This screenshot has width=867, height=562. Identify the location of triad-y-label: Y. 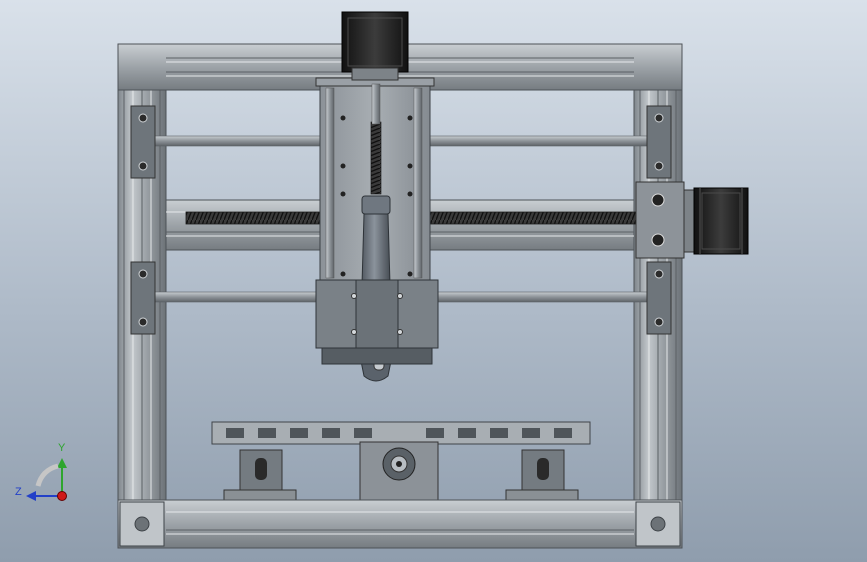
(62, 448).